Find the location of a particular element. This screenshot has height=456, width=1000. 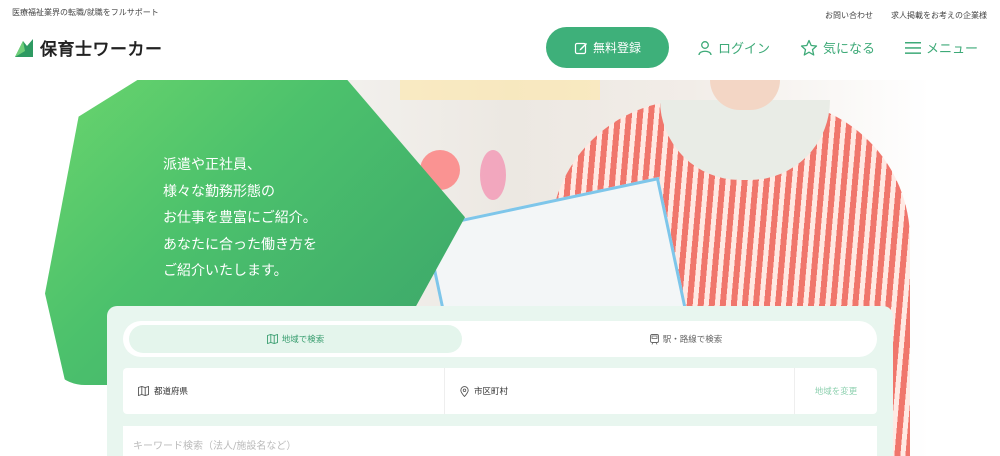

utility-links: お問い合わせ 求人掲載をお考えの企業様 is located at coordinates (906, 15).